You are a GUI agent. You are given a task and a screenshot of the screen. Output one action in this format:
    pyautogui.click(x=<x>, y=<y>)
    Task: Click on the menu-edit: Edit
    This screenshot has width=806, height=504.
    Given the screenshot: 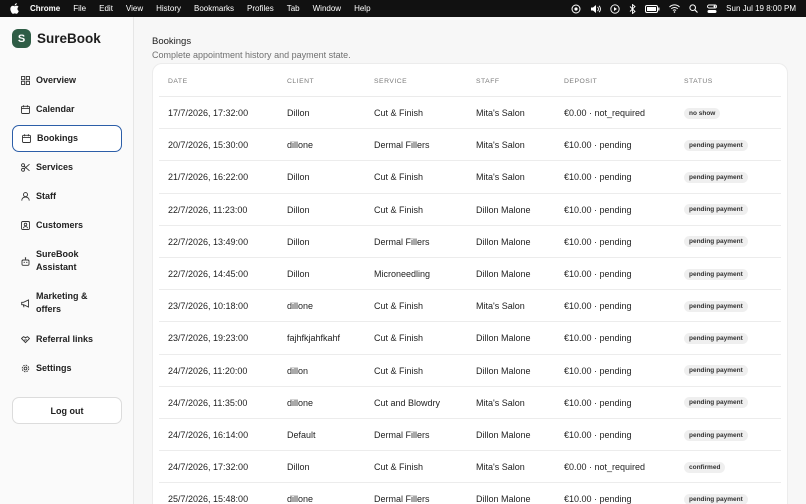 What is the action you would take?
    pyautogui.click(x=106, y=8)
    